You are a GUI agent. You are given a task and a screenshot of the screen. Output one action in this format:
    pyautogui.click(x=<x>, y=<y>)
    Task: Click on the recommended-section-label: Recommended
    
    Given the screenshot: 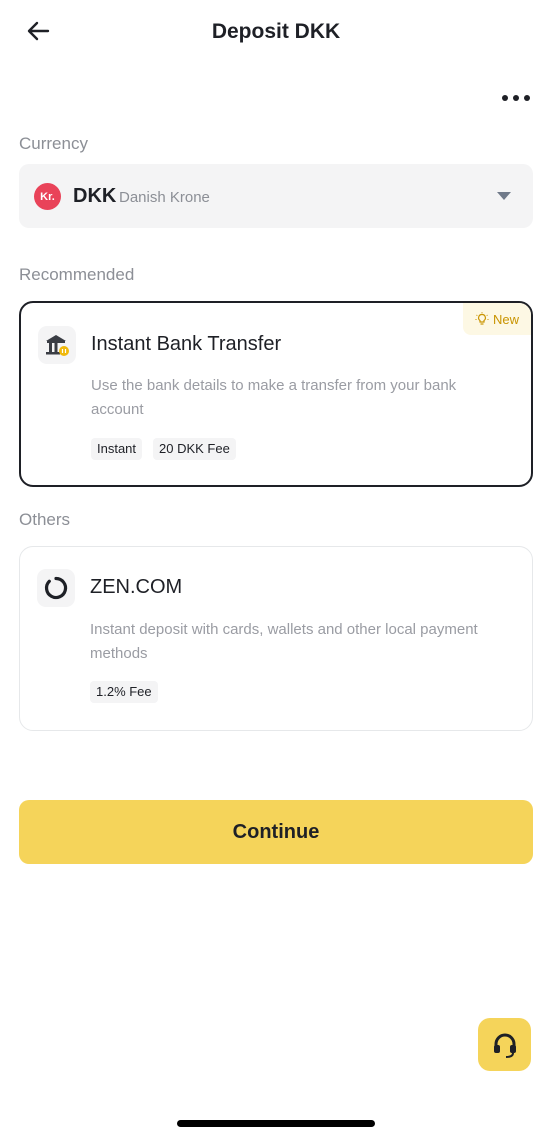 What is the action you would take?
    pyautogui.click(x=77, y=274)
    